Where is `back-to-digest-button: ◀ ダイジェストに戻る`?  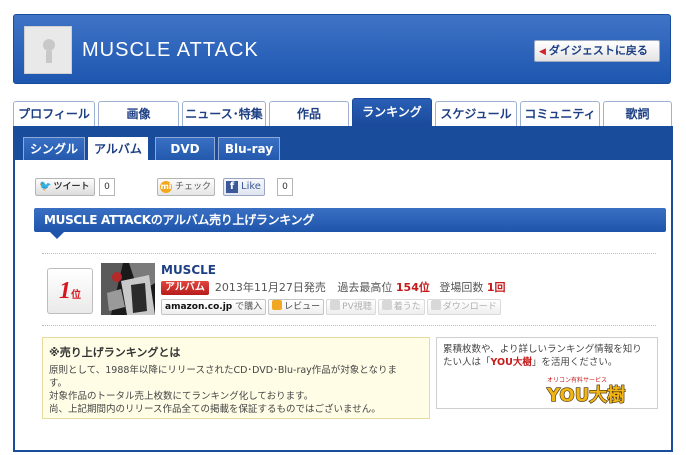 back-to-digest-button: ◀ ダイジェストに戻る is located at coordinates (597, 51).